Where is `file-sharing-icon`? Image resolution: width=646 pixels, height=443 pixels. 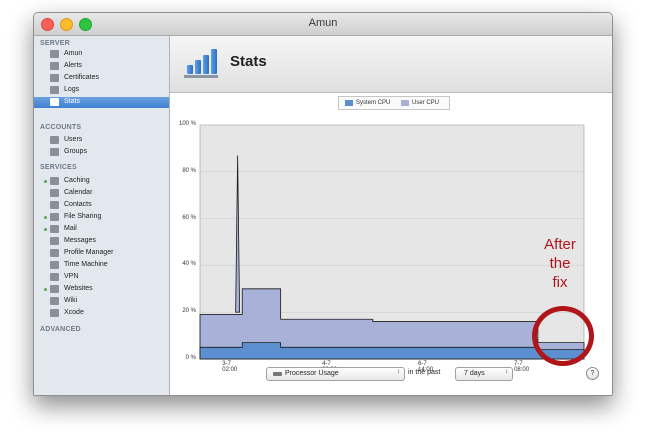
file-sharing-icon is located at coordinates (54, 217).